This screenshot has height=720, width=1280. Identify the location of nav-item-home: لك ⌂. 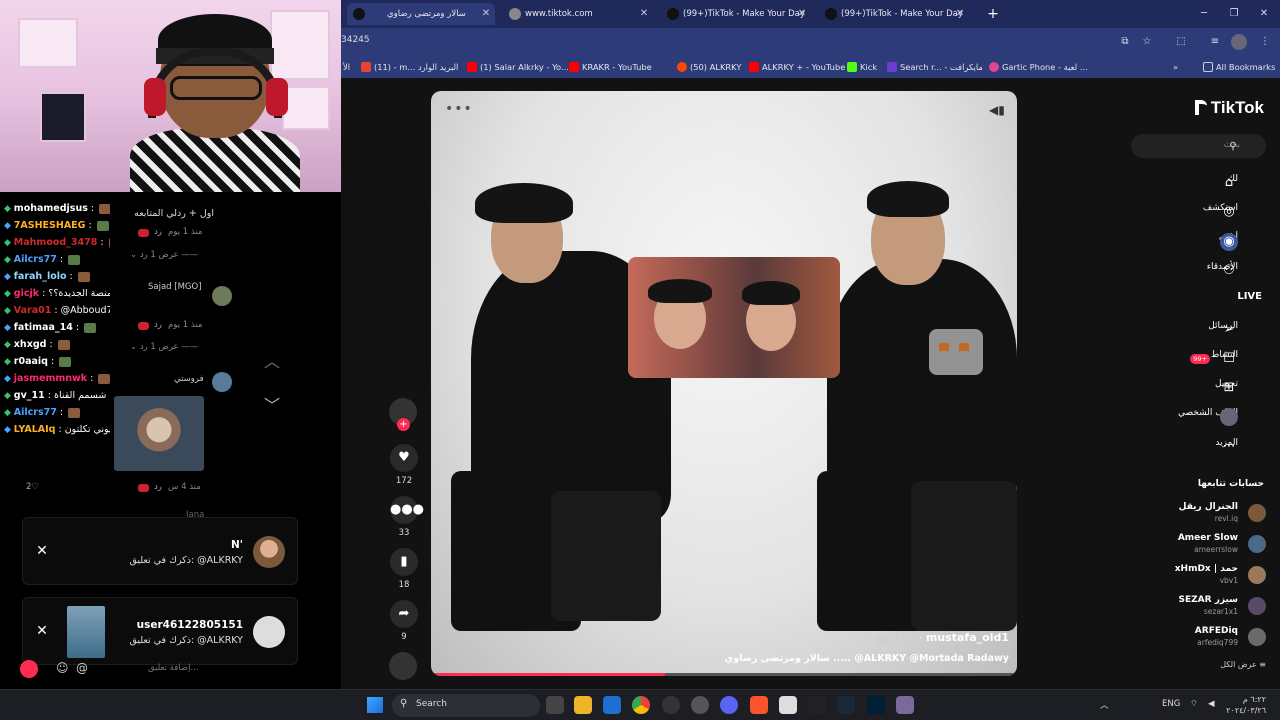
(1196, 180).